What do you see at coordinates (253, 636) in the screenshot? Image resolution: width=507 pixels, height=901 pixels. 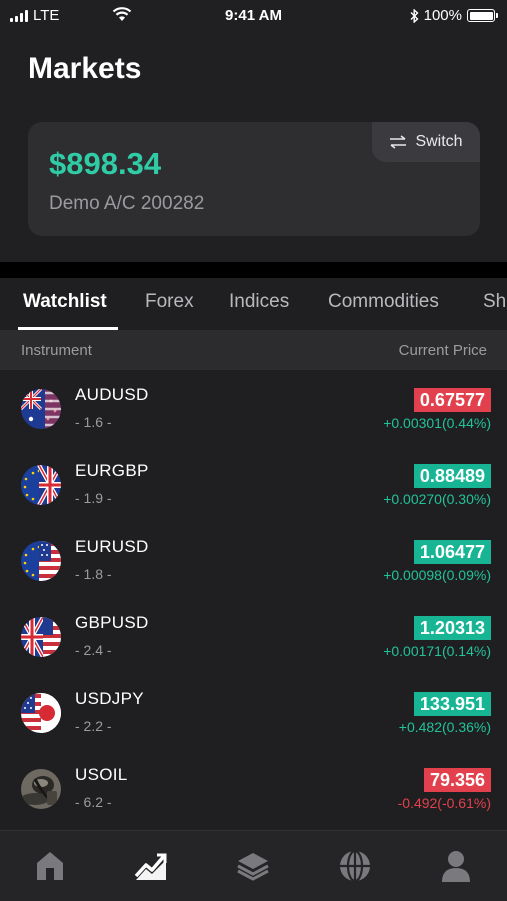 I see `instrument-row: GBPUSD - 2.4 - 1.20313 +0.00171(0.14%)` at bounding box center [253, 636].